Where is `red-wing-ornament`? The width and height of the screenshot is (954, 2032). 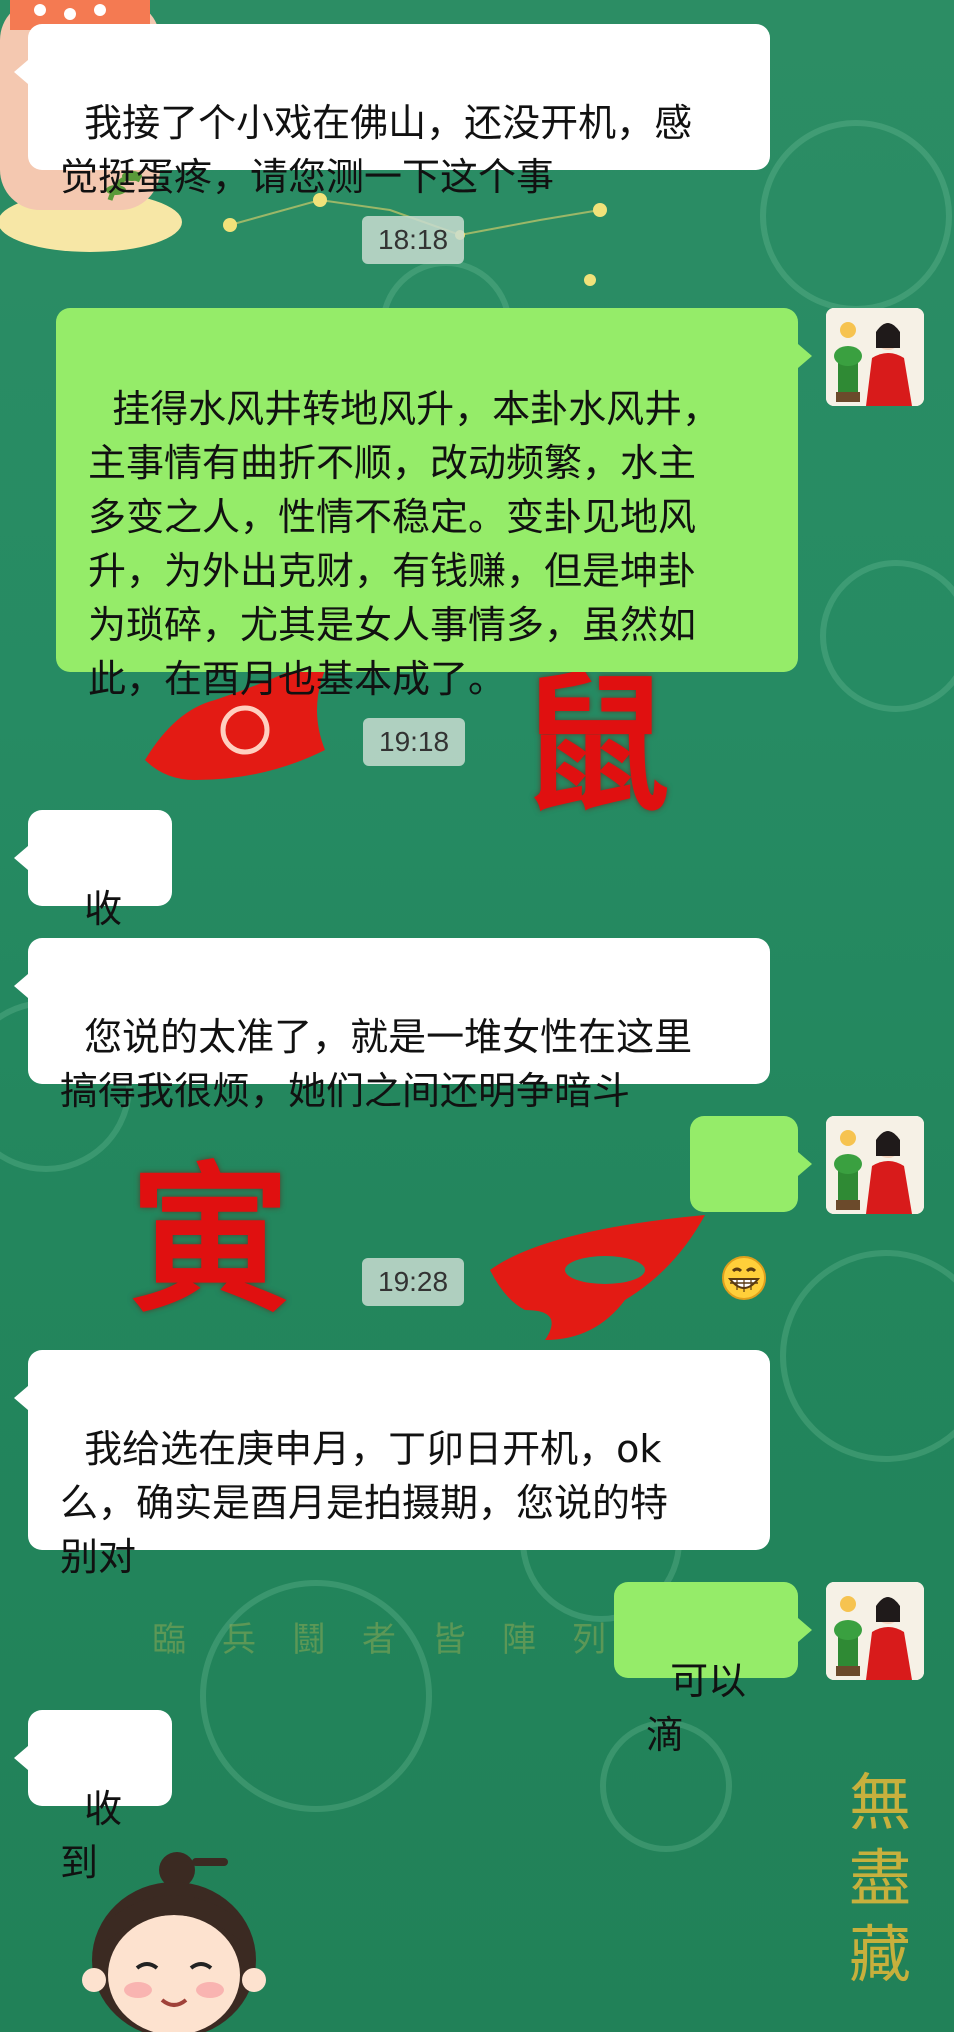 red-wing-ornament is located at coordinates (597, 1277).